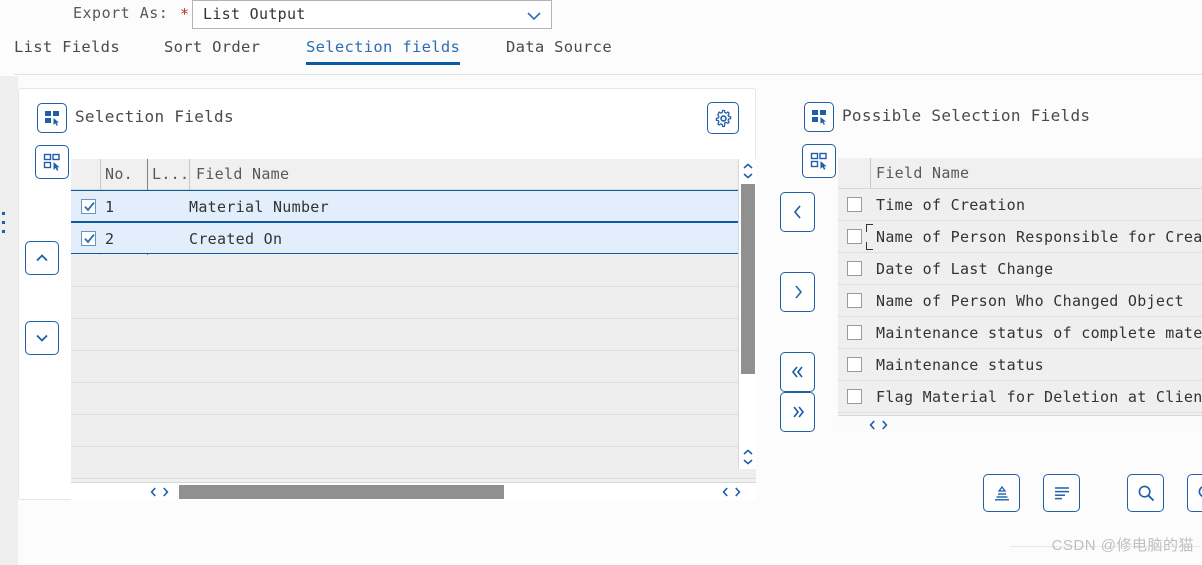 This screenshot has width=1202, height=565. I want to click on list-item-label: Date of Last Change, so click(965, 269).